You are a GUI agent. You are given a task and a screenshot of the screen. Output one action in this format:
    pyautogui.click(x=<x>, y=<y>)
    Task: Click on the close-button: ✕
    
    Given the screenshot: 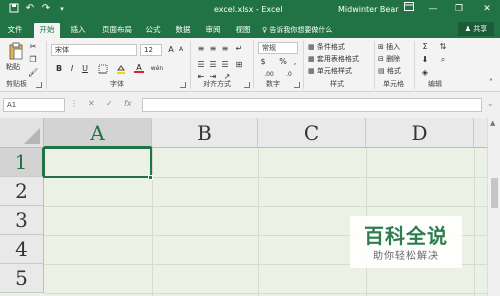 What is the action you would take?
    pyautogui.click(x=487, y=9)
    